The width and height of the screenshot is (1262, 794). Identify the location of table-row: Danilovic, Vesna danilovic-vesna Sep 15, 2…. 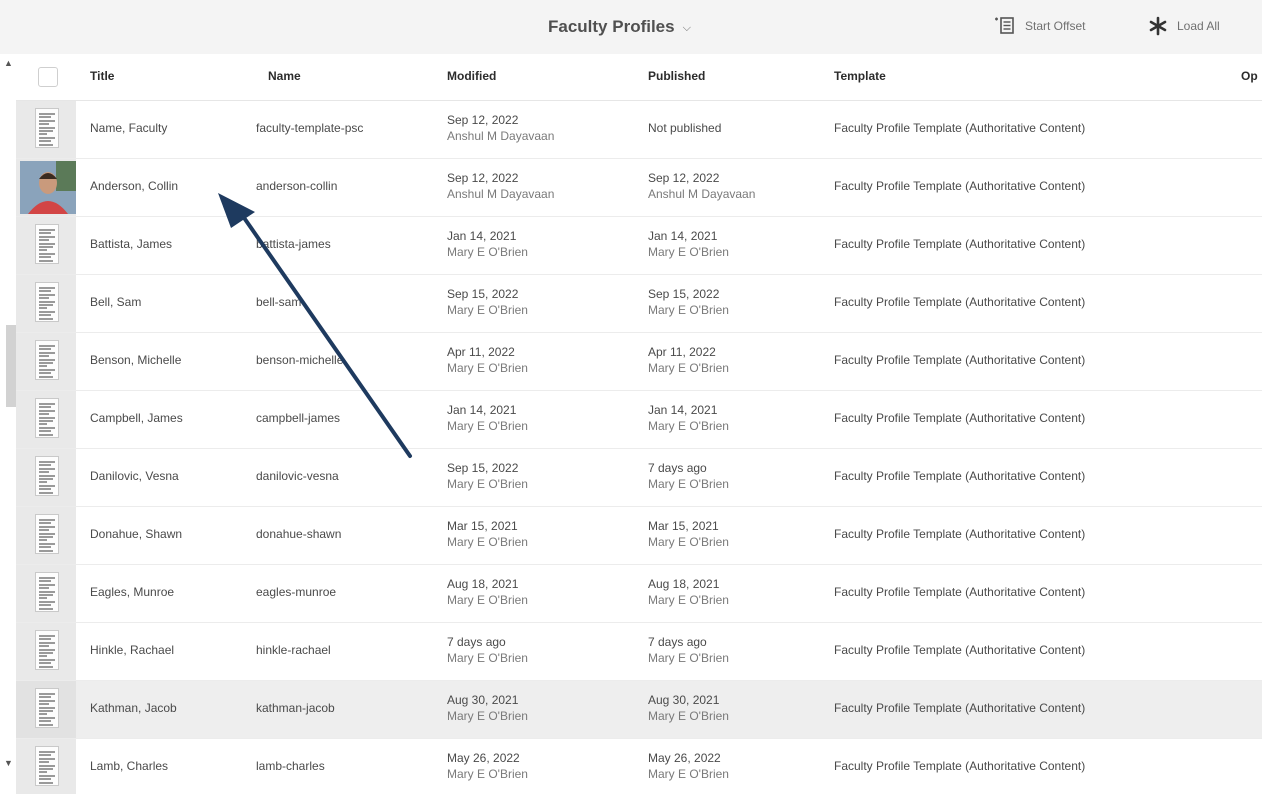
(639, 478).